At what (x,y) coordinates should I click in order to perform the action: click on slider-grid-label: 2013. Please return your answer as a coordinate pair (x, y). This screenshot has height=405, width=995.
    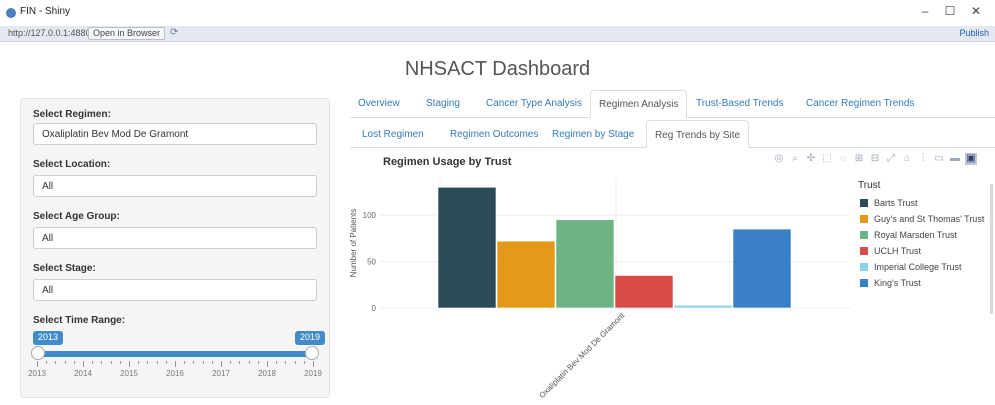
    Looking at the image, I should click on (37, 373).